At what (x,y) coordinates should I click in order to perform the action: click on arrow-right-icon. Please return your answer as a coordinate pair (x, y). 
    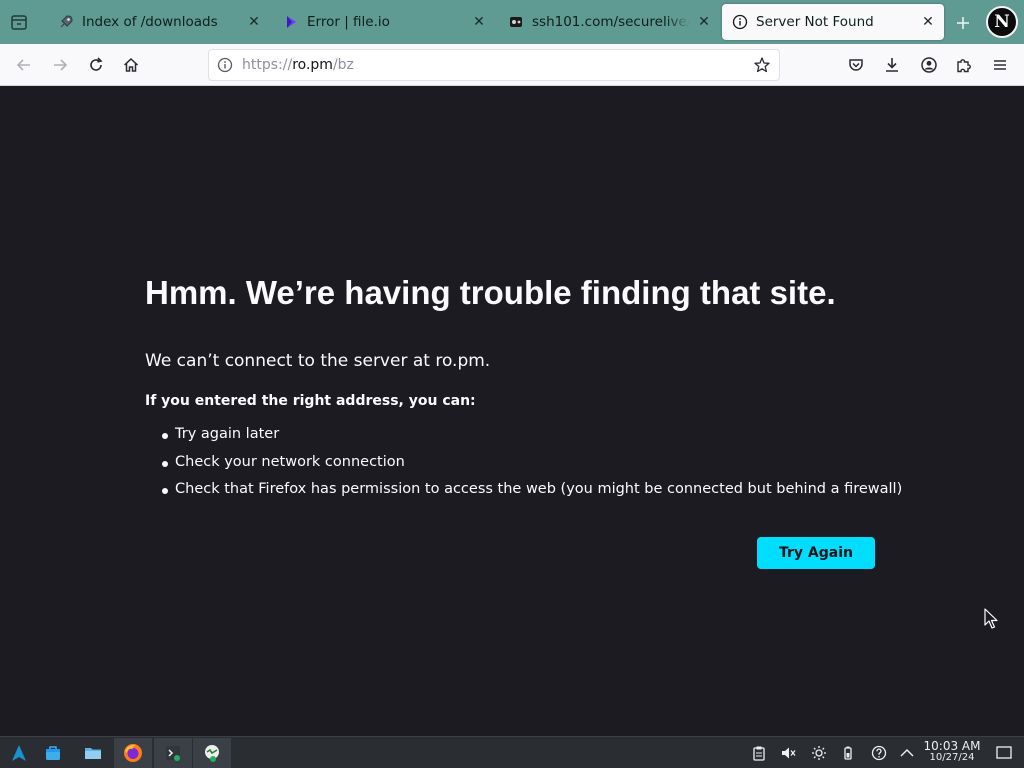
    Looking at the image, I should click on (61, 65).